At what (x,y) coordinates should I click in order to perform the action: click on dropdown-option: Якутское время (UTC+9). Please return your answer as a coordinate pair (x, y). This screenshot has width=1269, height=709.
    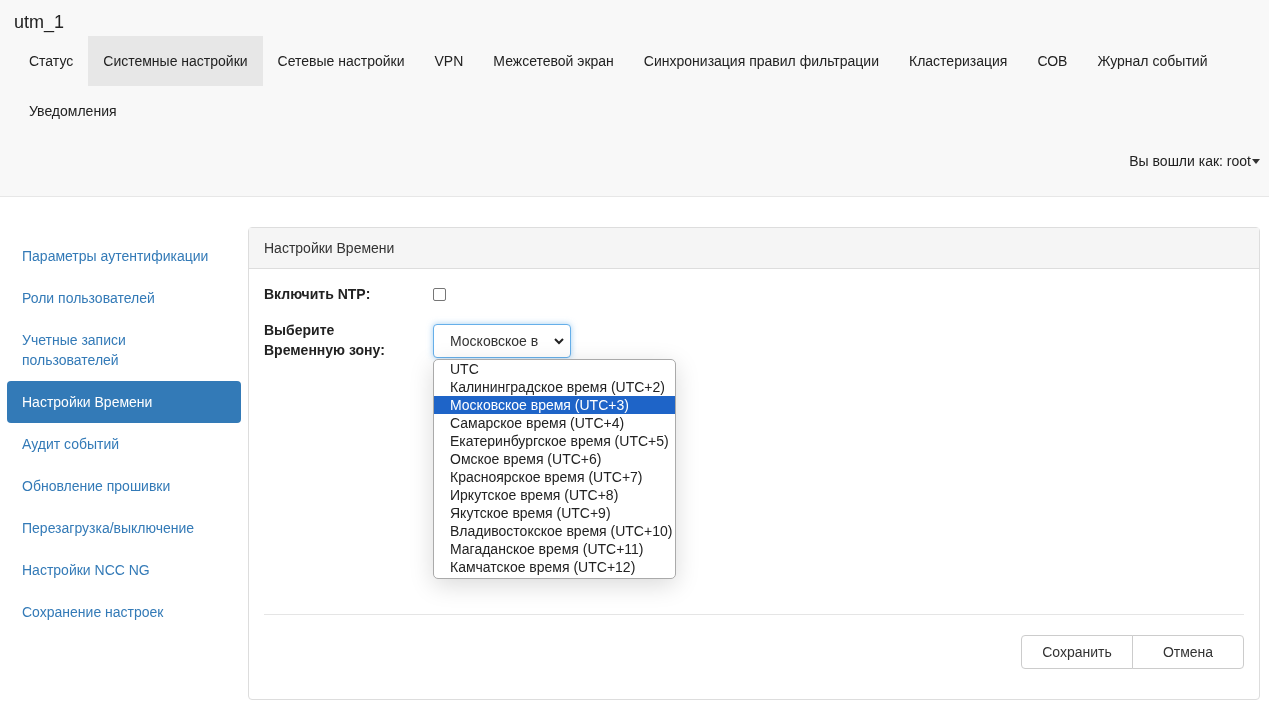
    Looking at the image, I should click on (554, 513).